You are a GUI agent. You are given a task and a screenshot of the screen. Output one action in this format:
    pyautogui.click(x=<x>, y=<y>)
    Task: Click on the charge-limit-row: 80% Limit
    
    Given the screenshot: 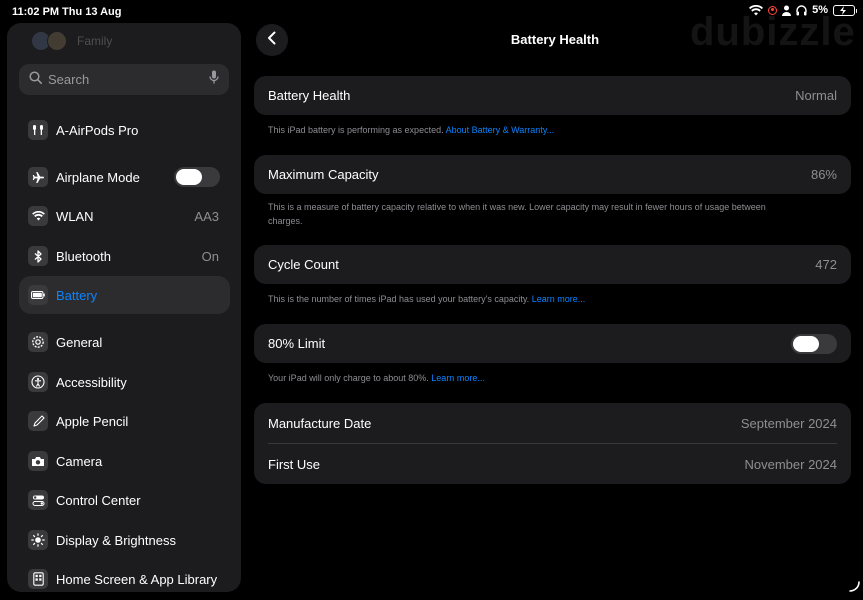 What is the action you would take?
    pyautogui.click(x=552, y=343)
    